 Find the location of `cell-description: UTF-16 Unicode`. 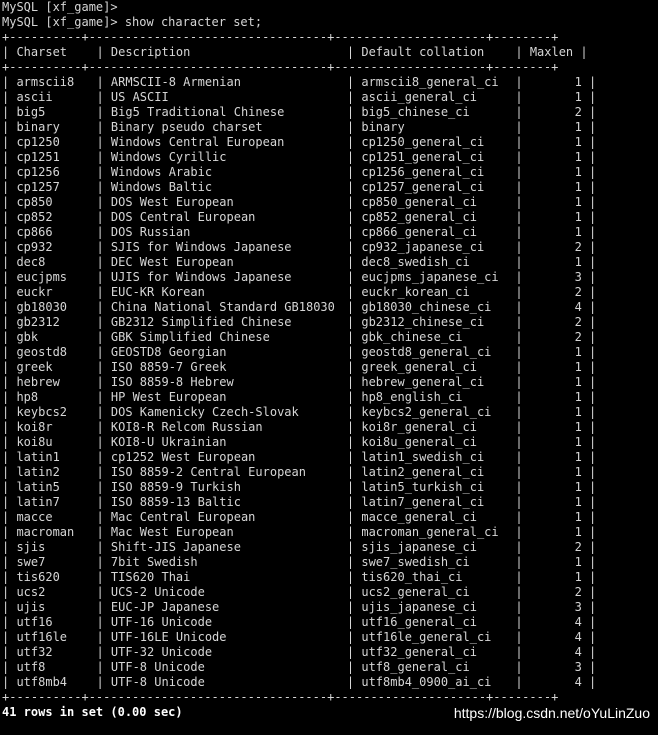

cell-description: UTF-16 Unicode is located at coordinates (161, 622).